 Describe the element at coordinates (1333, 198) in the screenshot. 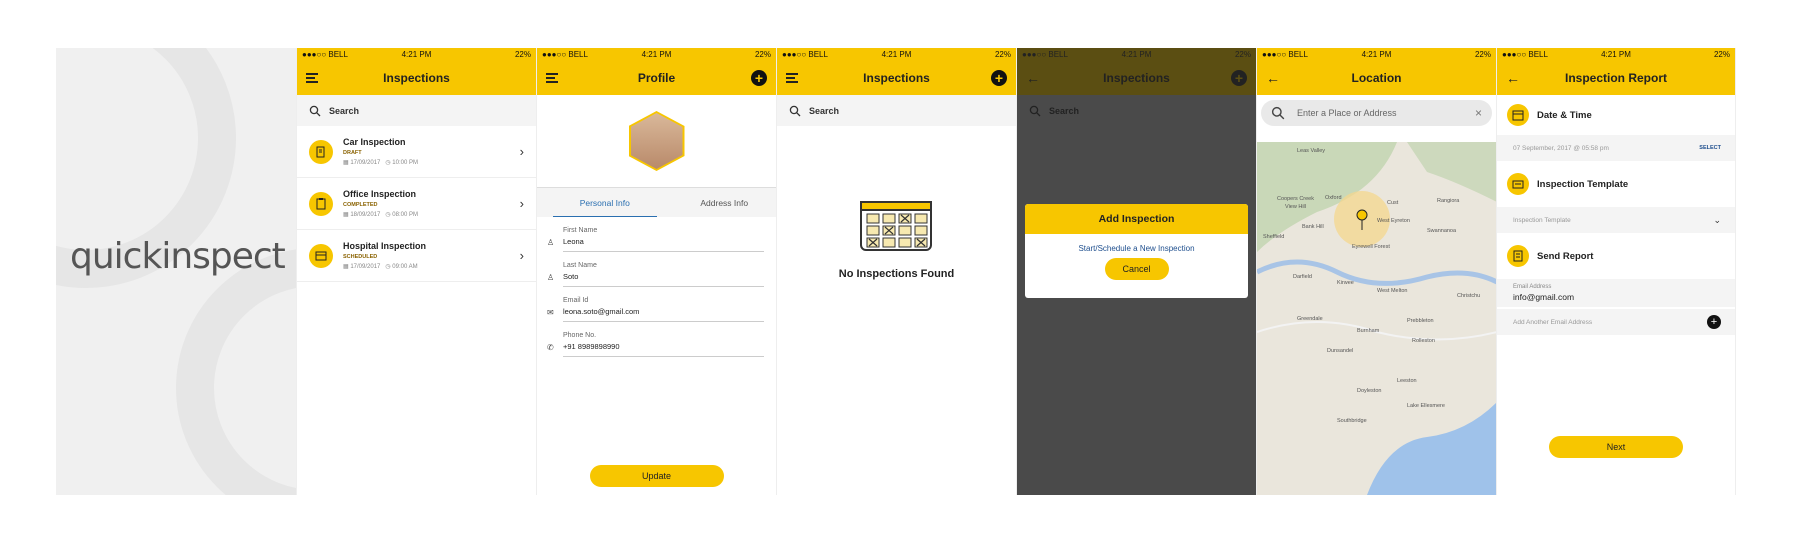

I see `map-label: Oxford` at that location.